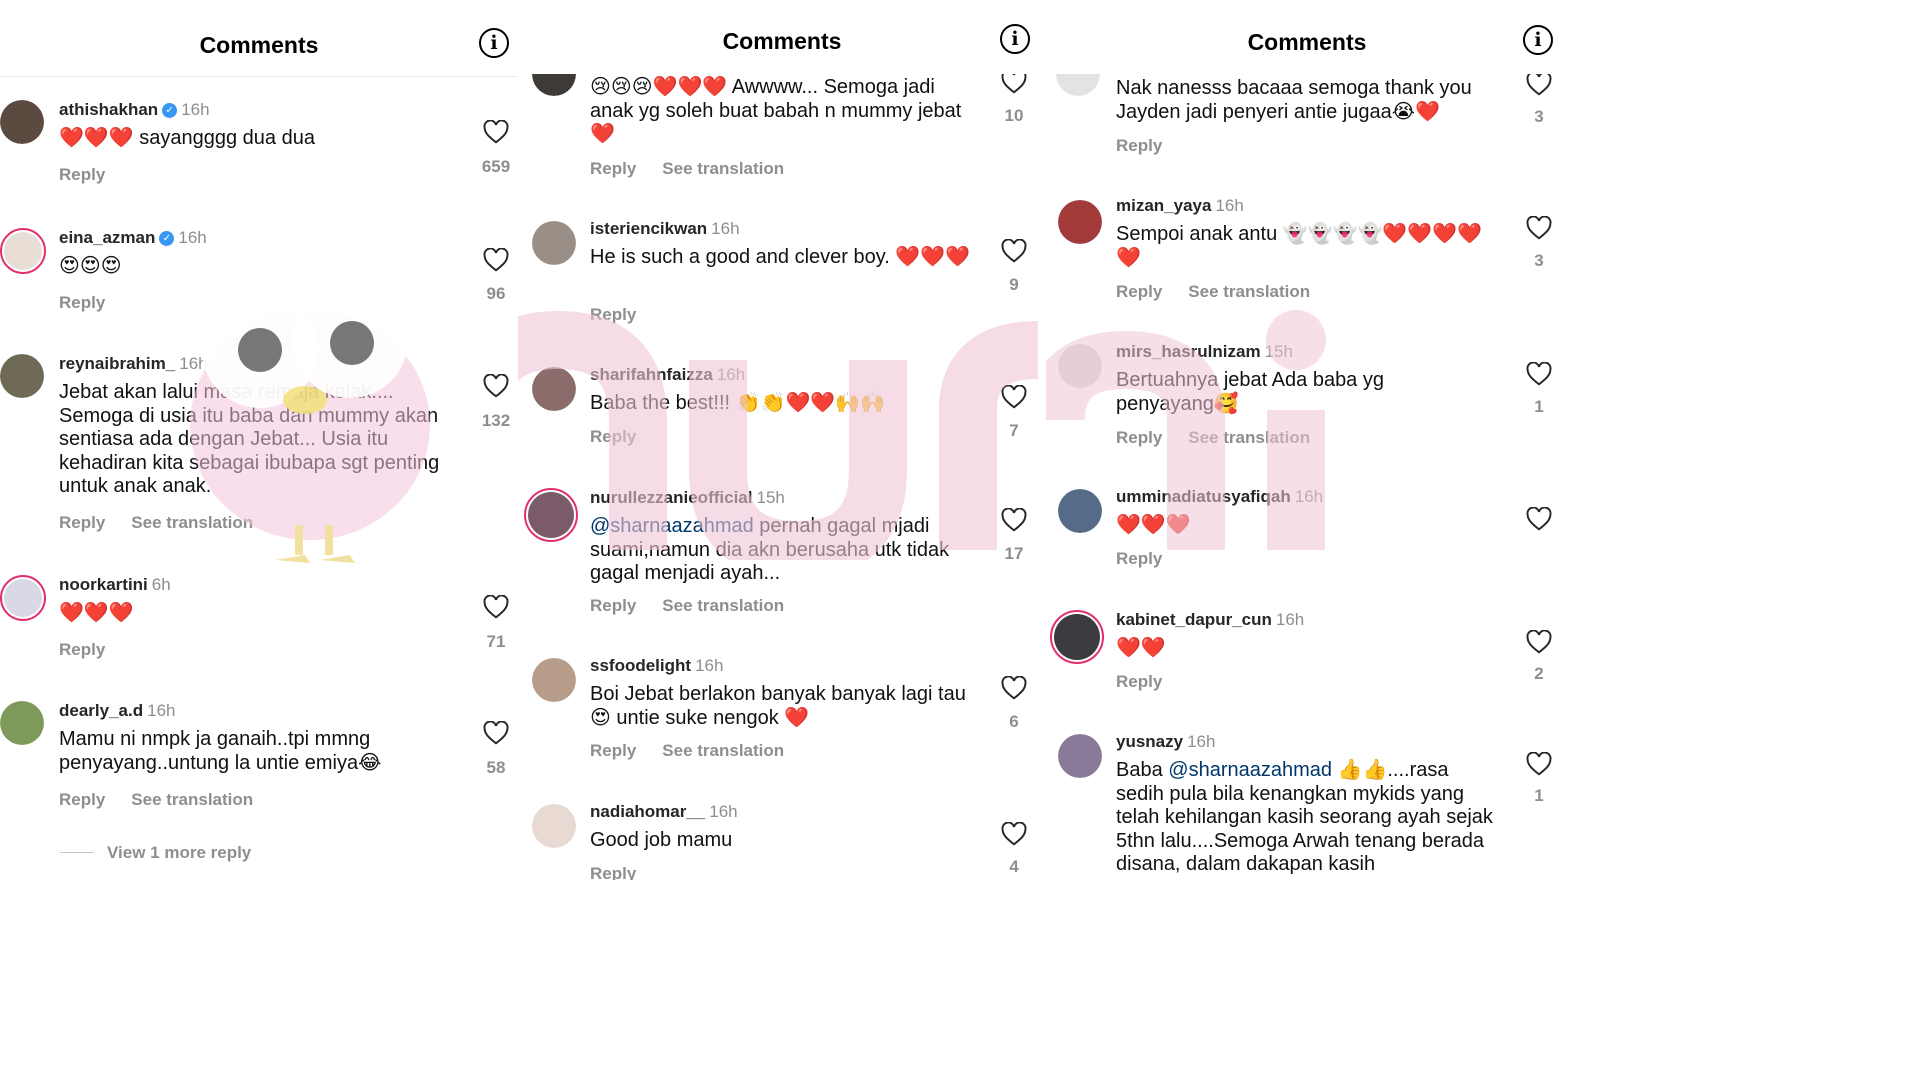 Image resolution: width=1920 pixels, height=1080 pixels. What do you see at coordinates (496, 767) in the screenshot?
I see `like-count: 58` at bounding box center [496, 767].